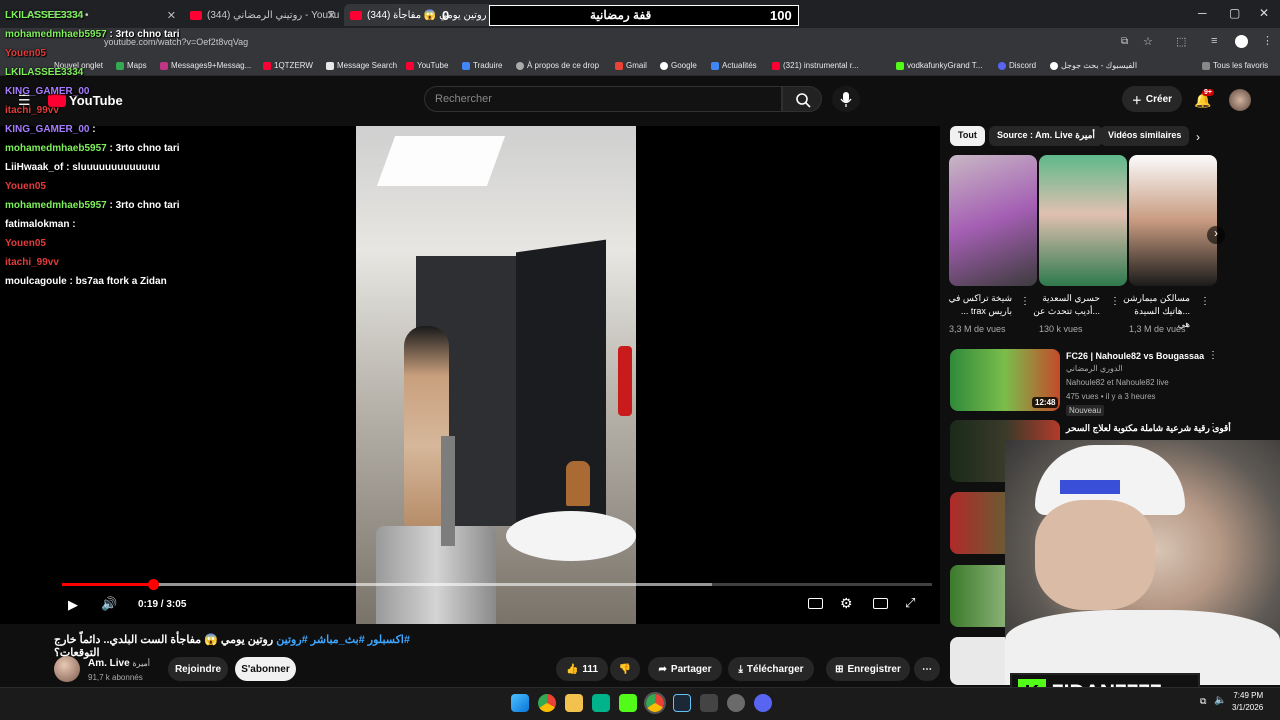 The width and height of the screenshot is (1280, 720). What do you see at coordinates (343, 640) in the screenshot?
I see `video-hashtags: #اكسبلور #بث_مباشر #روتين` at bounding box center [343, 640].